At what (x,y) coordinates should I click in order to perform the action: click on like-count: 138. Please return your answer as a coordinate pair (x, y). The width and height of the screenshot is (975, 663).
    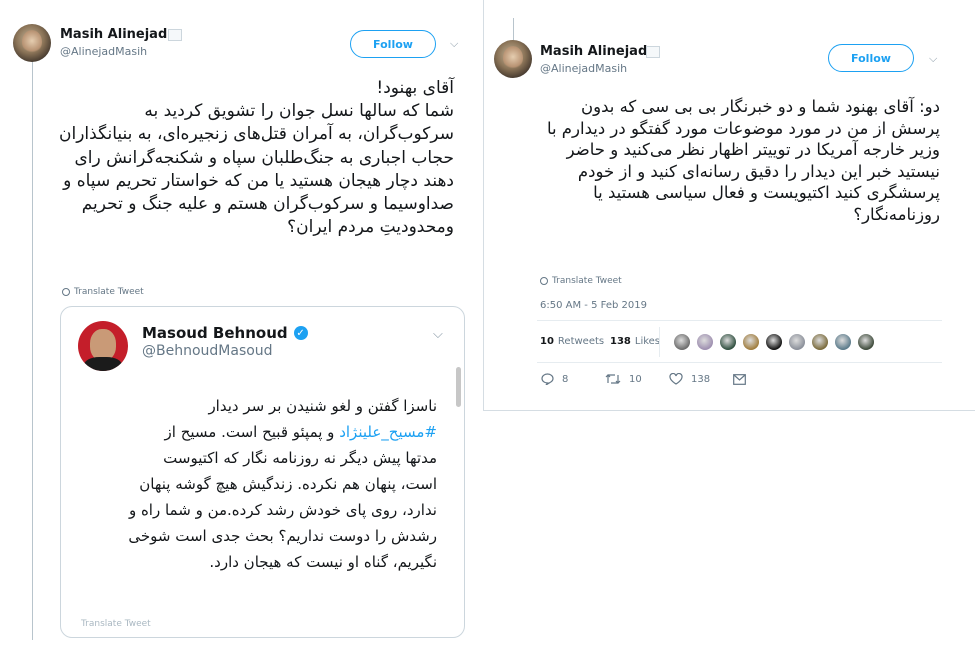
    Looking at the image, I should click on (701, 379).